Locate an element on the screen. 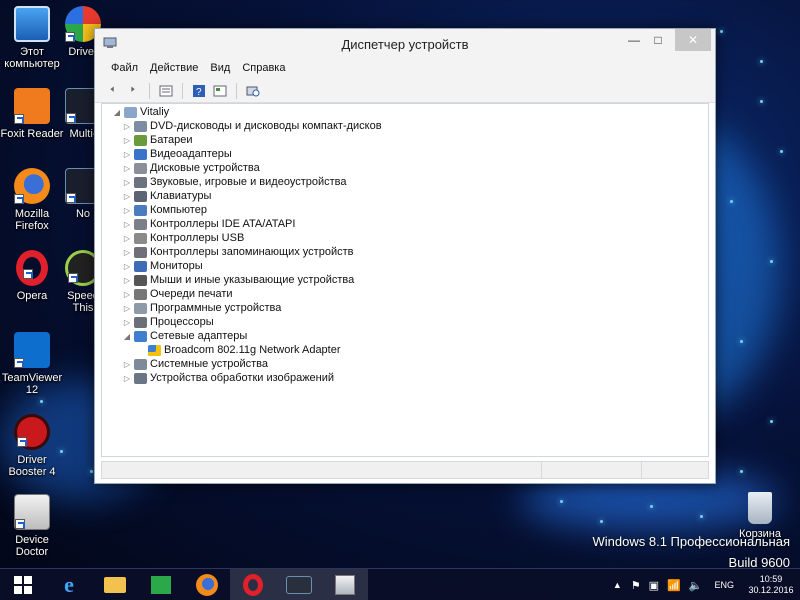  forward-icon: 🢒 is located at coordinates (133, 91).